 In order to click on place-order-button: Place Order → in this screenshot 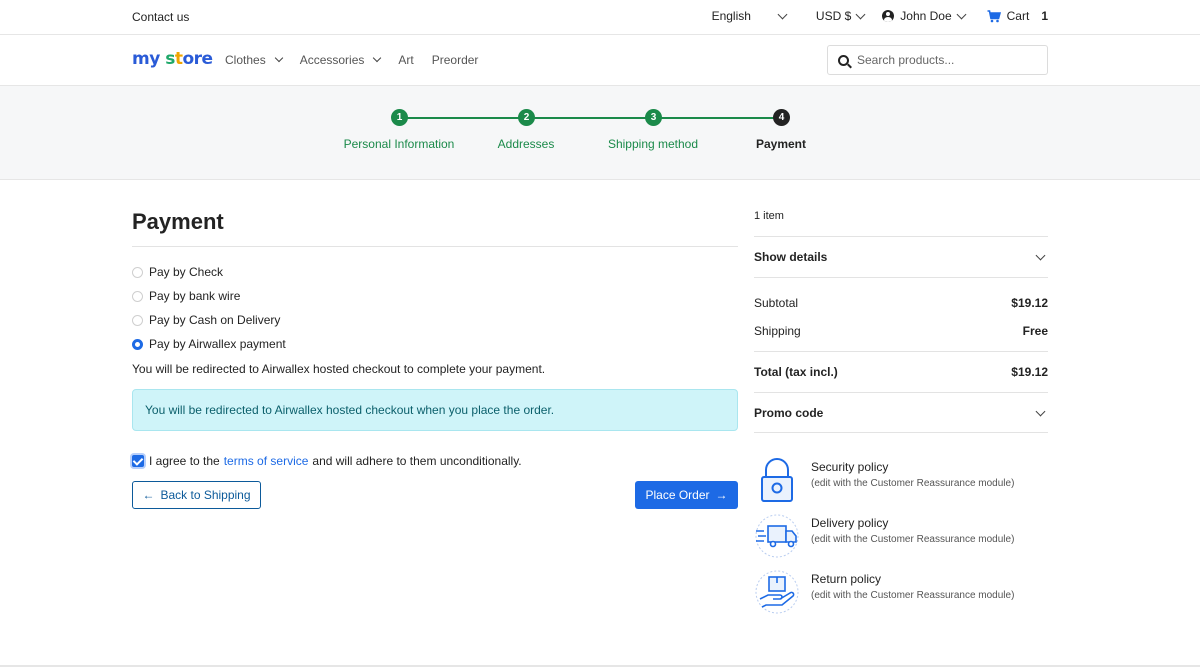, I will do `click(686, 495)`.